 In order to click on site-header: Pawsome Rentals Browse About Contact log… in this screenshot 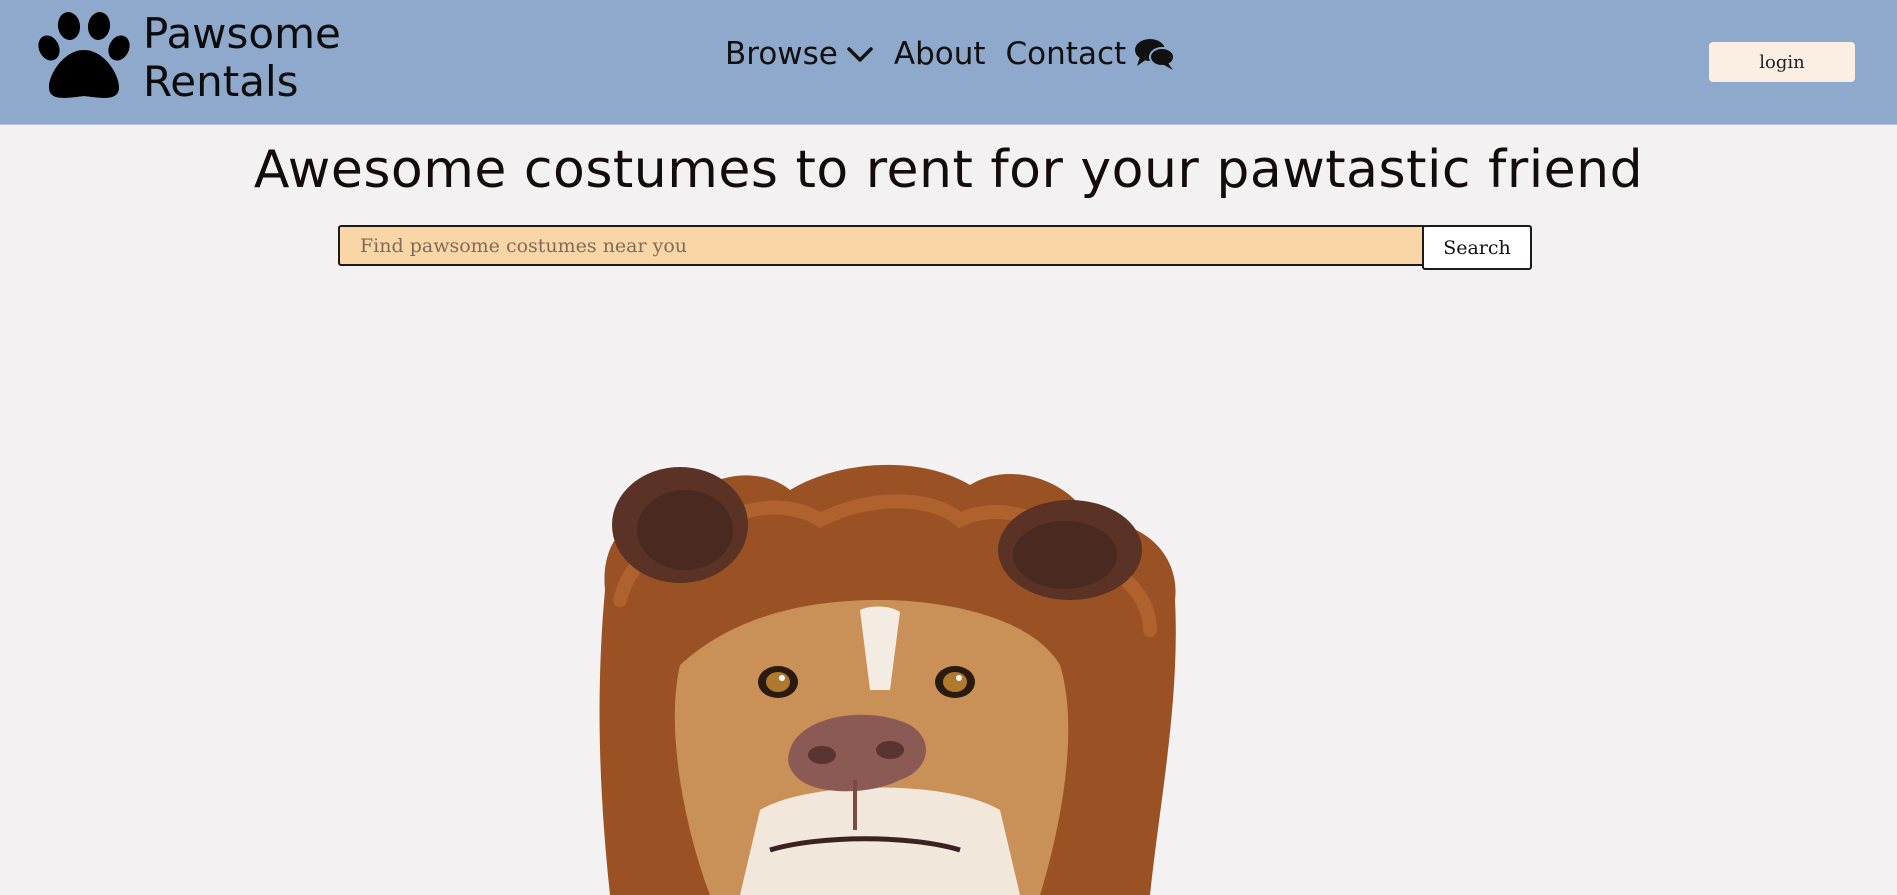, I will do `click(948, 62)`.